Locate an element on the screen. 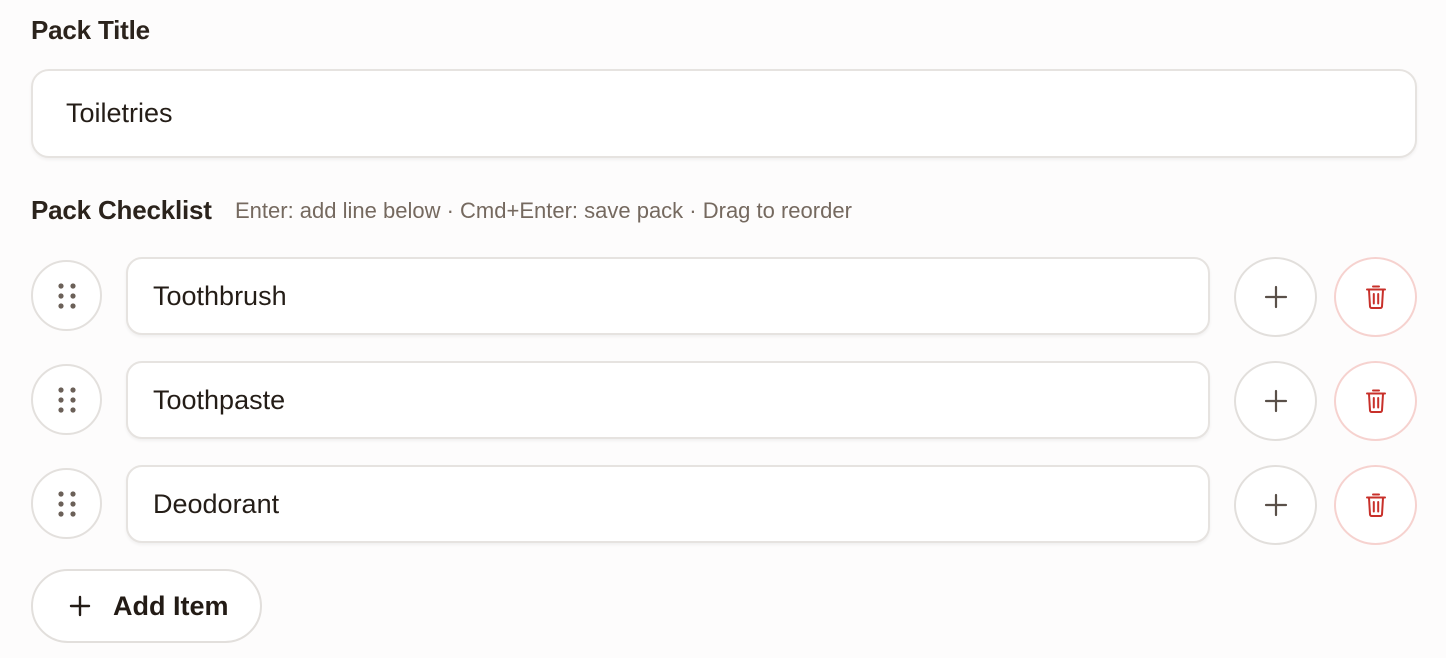 This screenshot has width=1446, height=658. add-item-label: Add Item is located at coordinates (171, 605).